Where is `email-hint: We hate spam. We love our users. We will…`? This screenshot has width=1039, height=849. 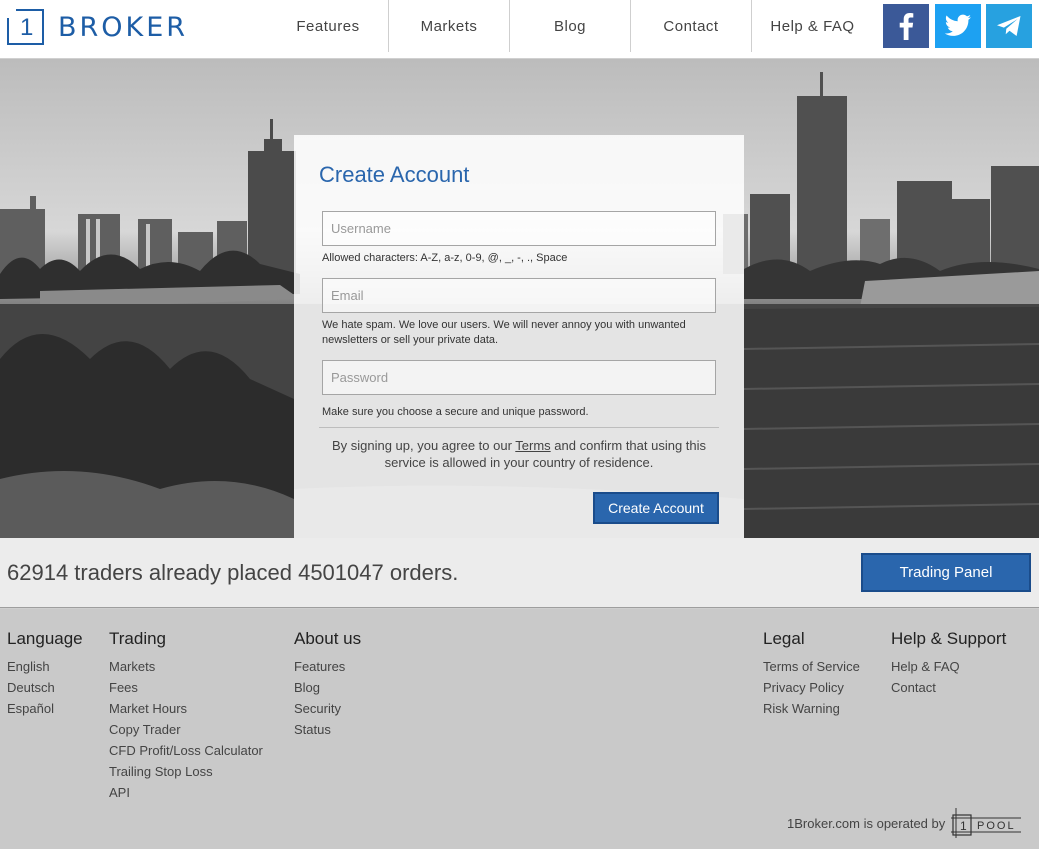
email-hint: We hate spam. We love our users. We will… is located at coordinates (504, 332).